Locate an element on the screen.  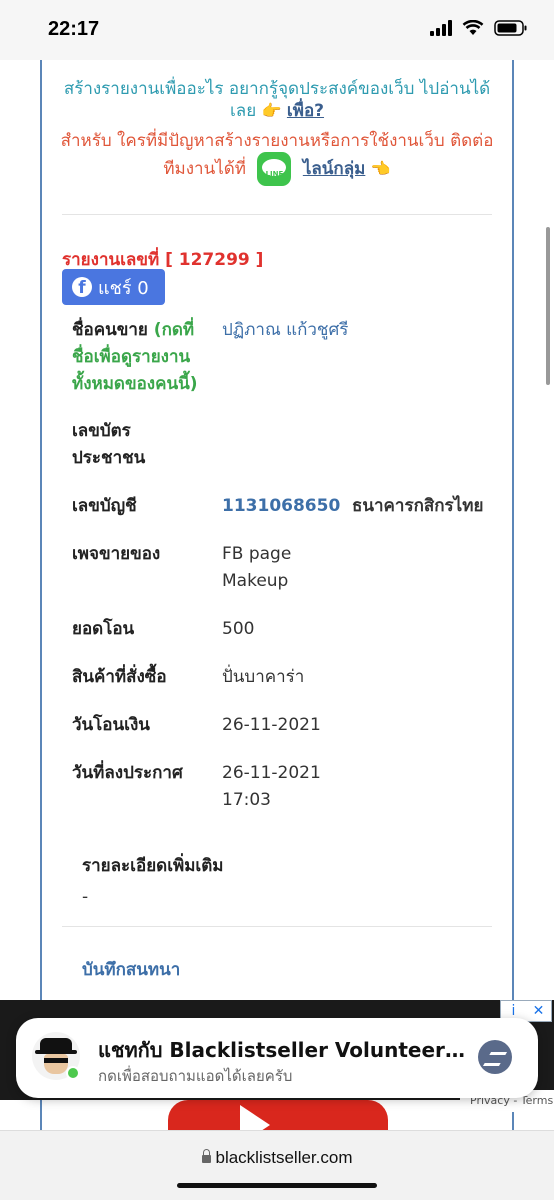
product-value: ปั่นบาคาร่า is located at coordinates (263, 677).